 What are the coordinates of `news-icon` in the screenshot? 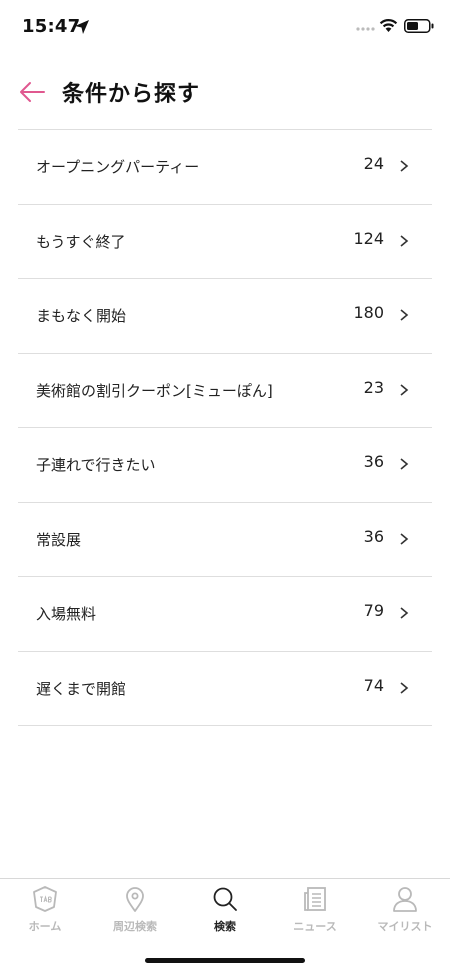 It's located at (315, 899).